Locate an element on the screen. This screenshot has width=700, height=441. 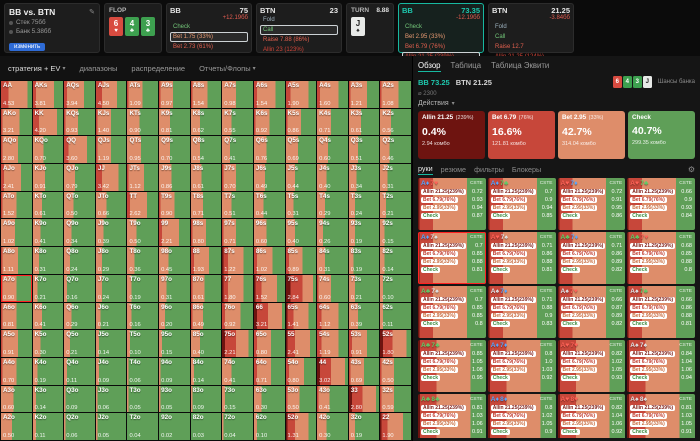
matrix-cell-92s: 92s 0.15 is located at coordinates (395, 233).